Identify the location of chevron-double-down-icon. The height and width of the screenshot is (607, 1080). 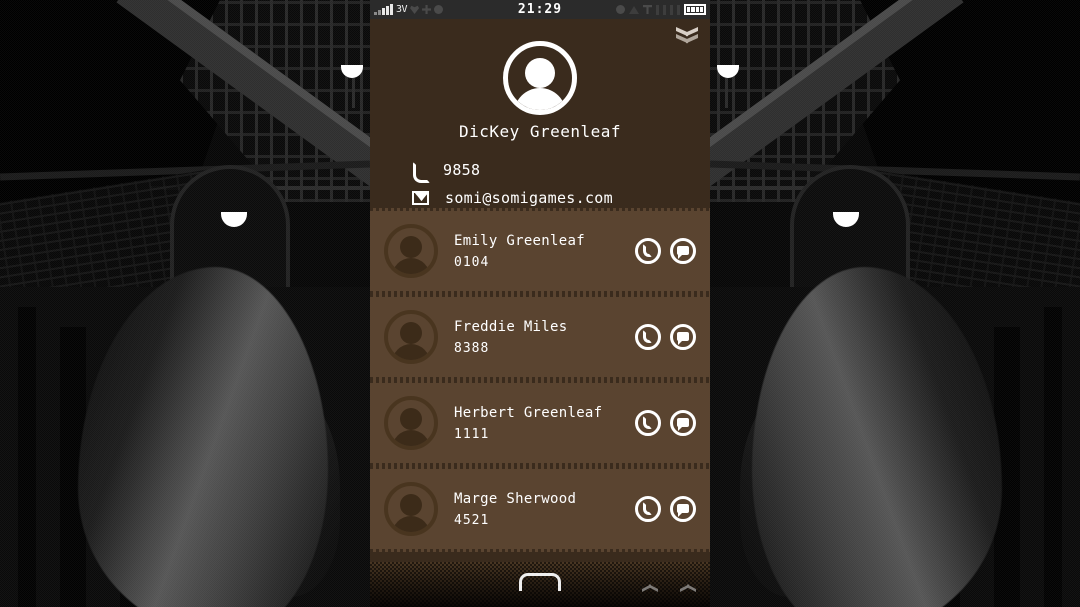
(687, 35).